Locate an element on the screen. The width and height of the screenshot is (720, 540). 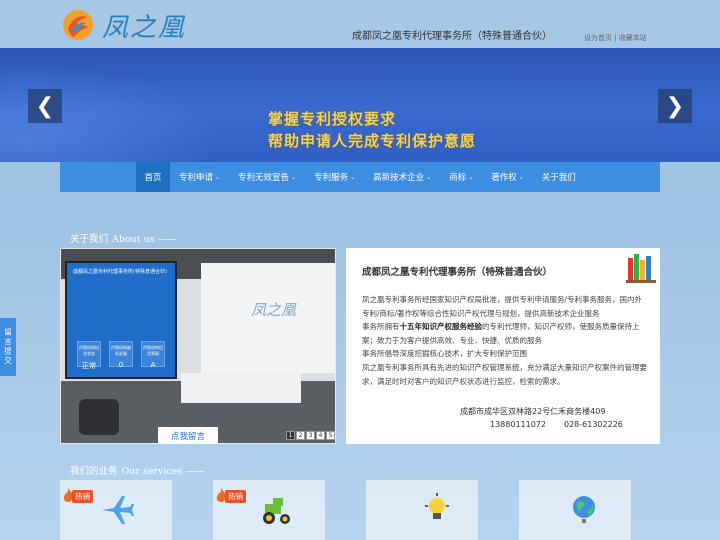
nav-item-high-tech: 高新技术企业 ⌄ is located at coordinates (402, 177).